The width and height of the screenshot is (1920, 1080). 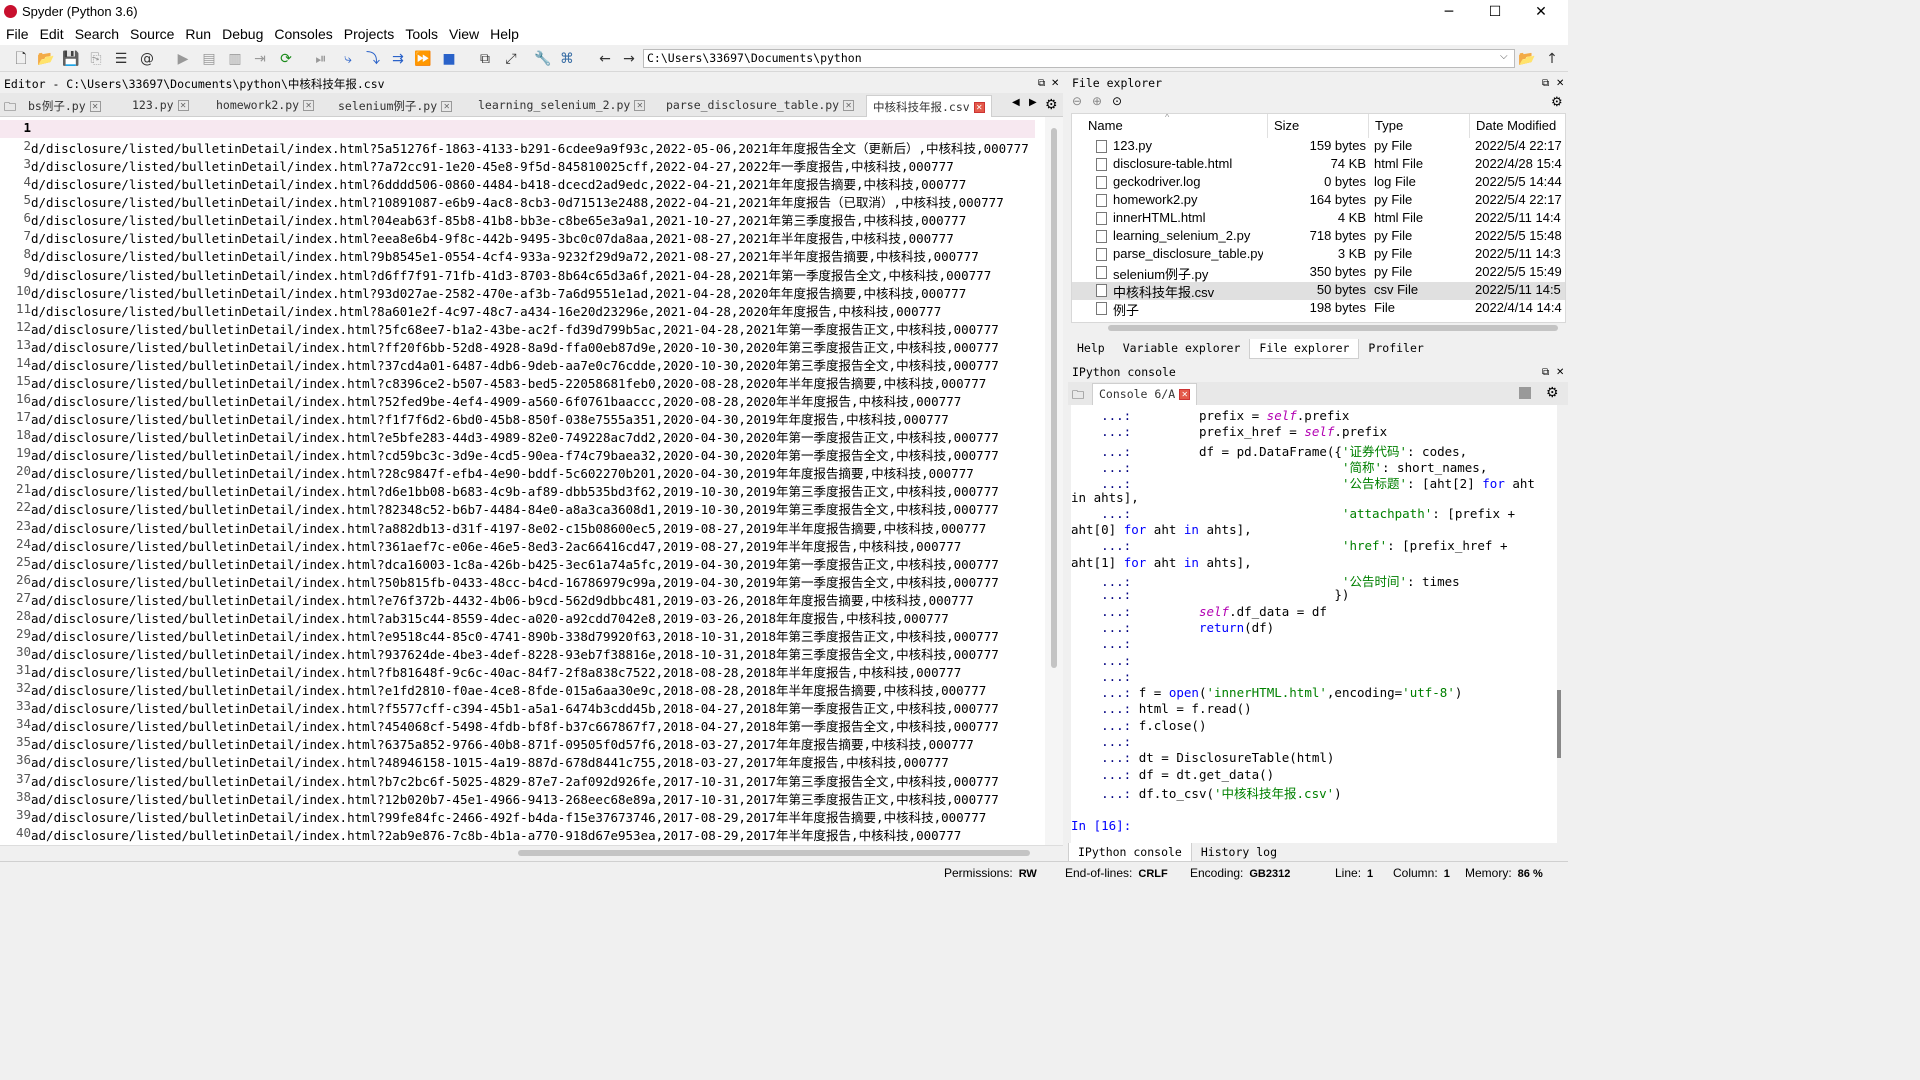 What do you see at coordinates (373, 59) in the screenshot?
I see `step-into-icon: ⤵` at bounding box center [373, 59].